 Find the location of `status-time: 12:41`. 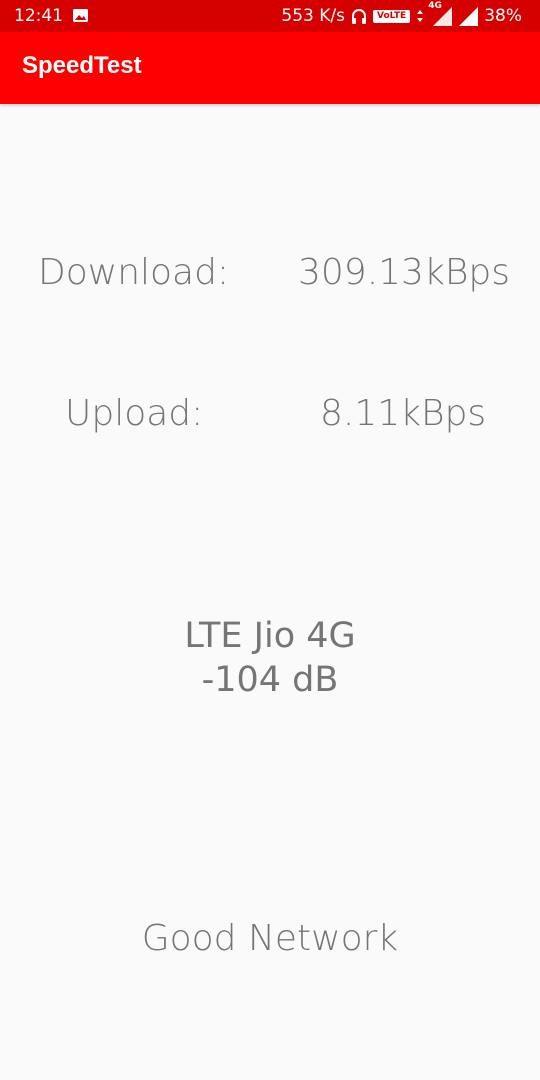

status-time: 12:41 is located at coordinates (38, 16).